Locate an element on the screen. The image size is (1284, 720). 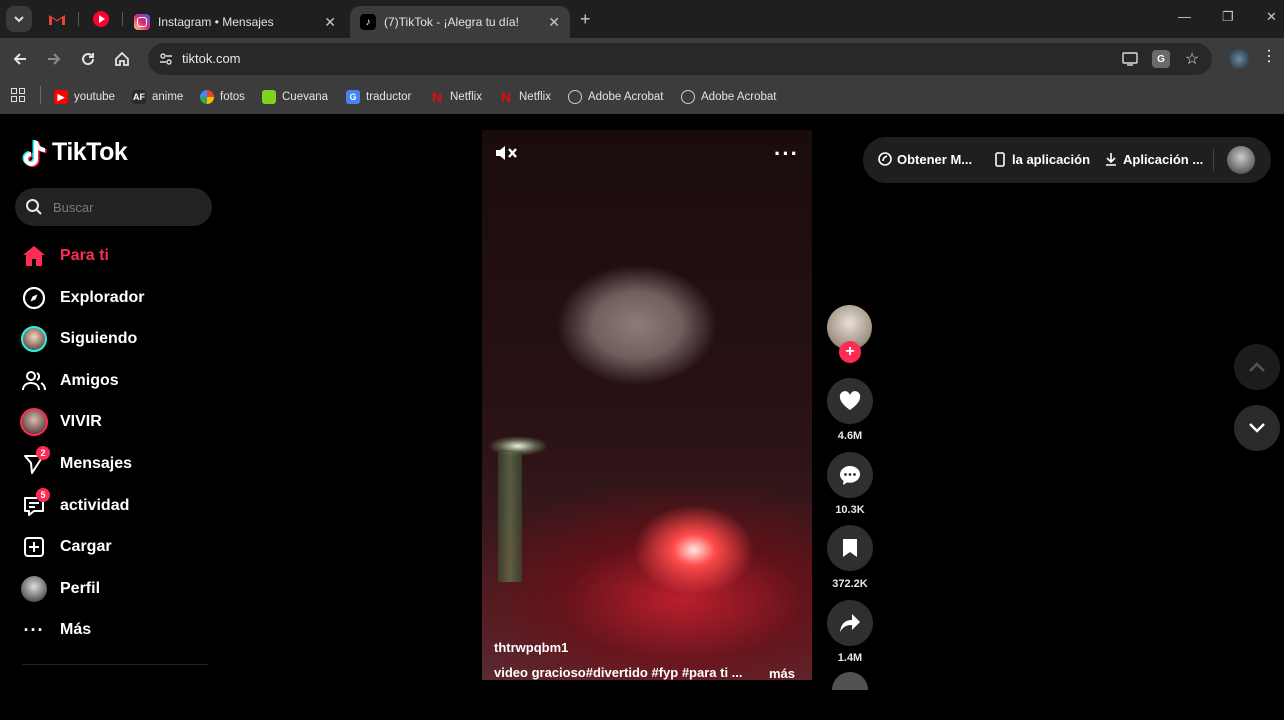
save-button is located at coordinates (850, 548).